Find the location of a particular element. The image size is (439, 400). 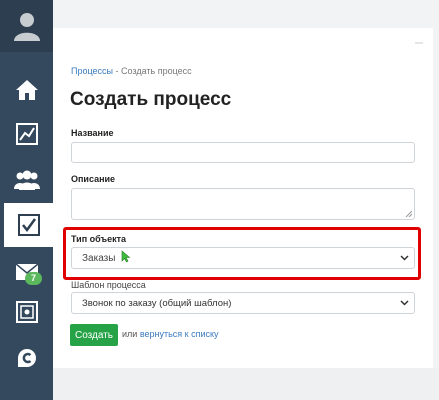

checkbox-icon is located at coordinates (28, 225).